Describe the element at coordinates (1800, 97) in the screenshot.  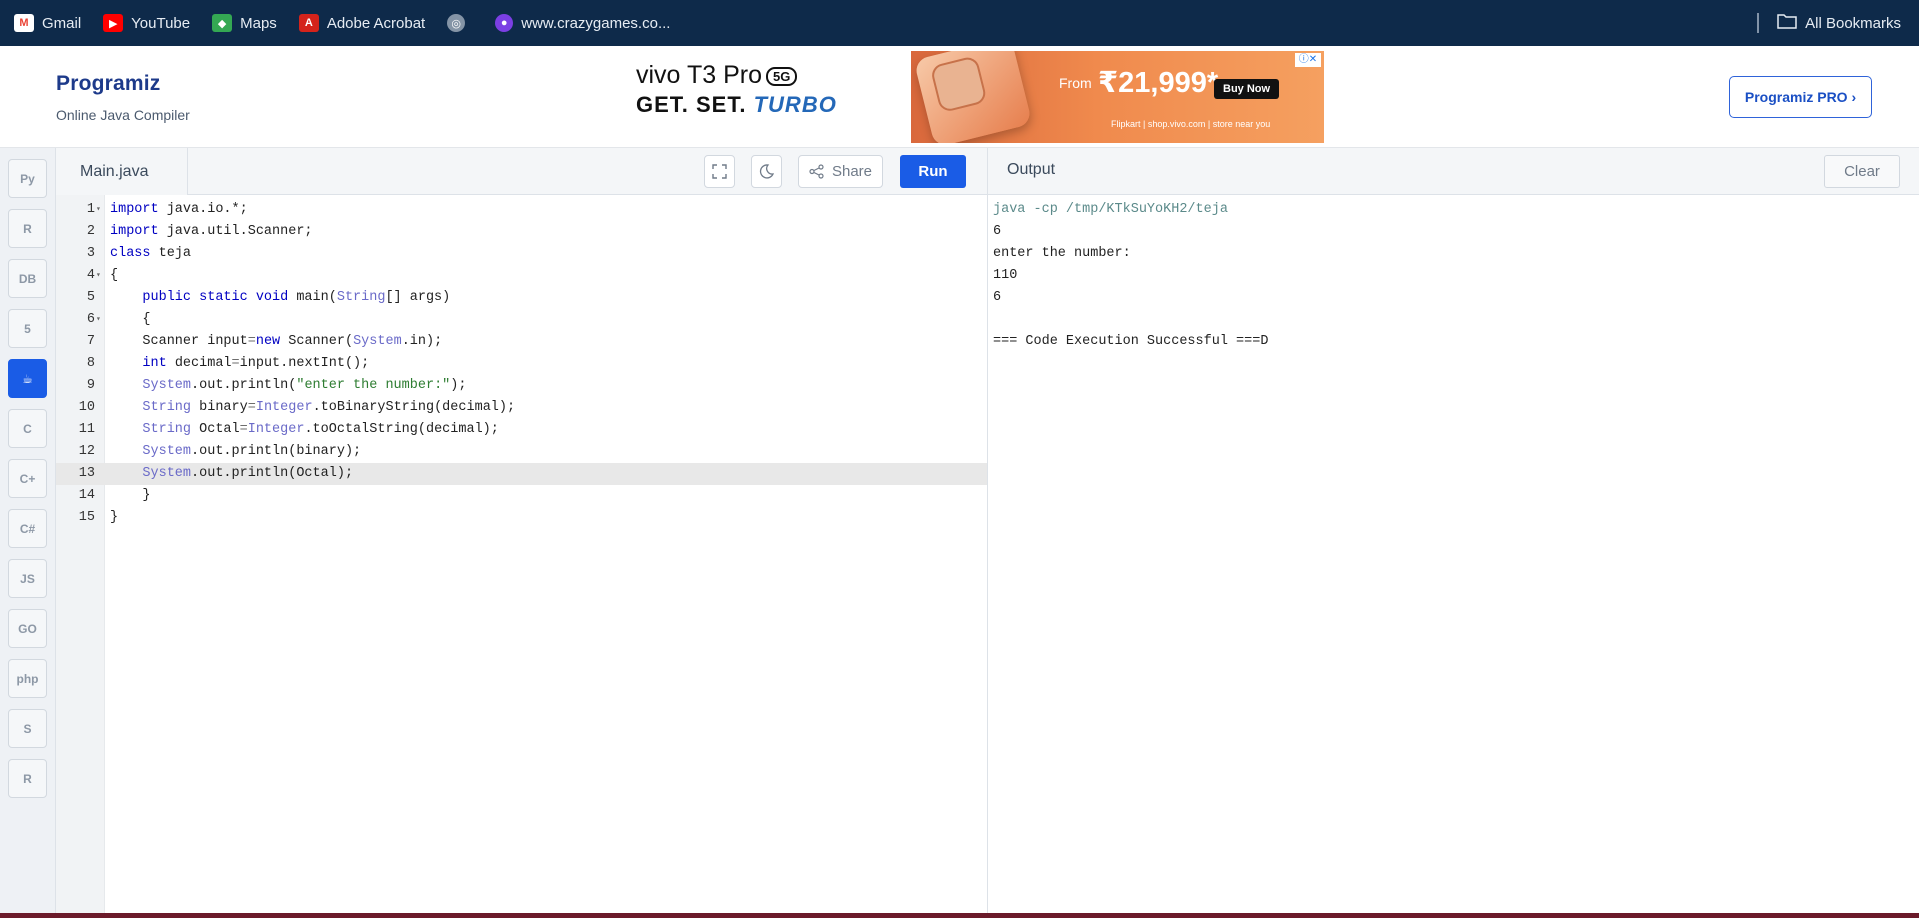
I see `programiz-pro-button: Programiz PRO ›` at that location.